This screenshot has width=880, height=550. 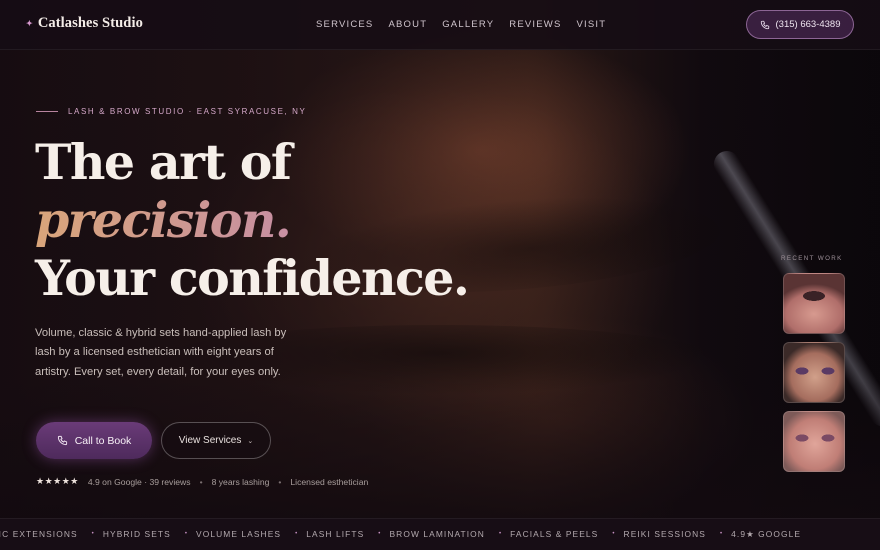 What do you see at coordinates (29, 23) in the screenshot?
I see `sparkle-icon: ✦` at bounding box center [29, 23].